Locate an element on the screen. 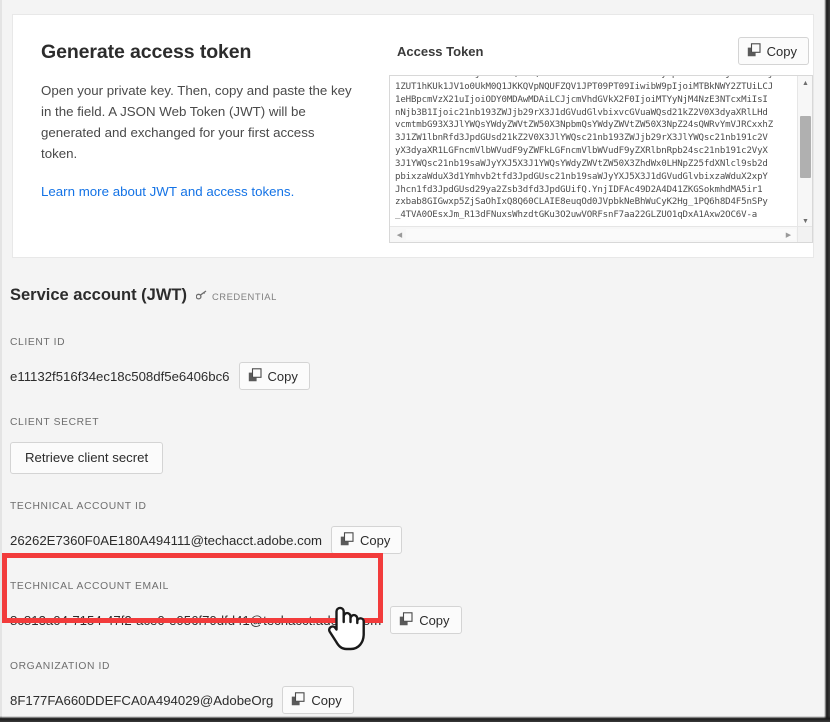  key-icon is located at coordinates (201, 296).